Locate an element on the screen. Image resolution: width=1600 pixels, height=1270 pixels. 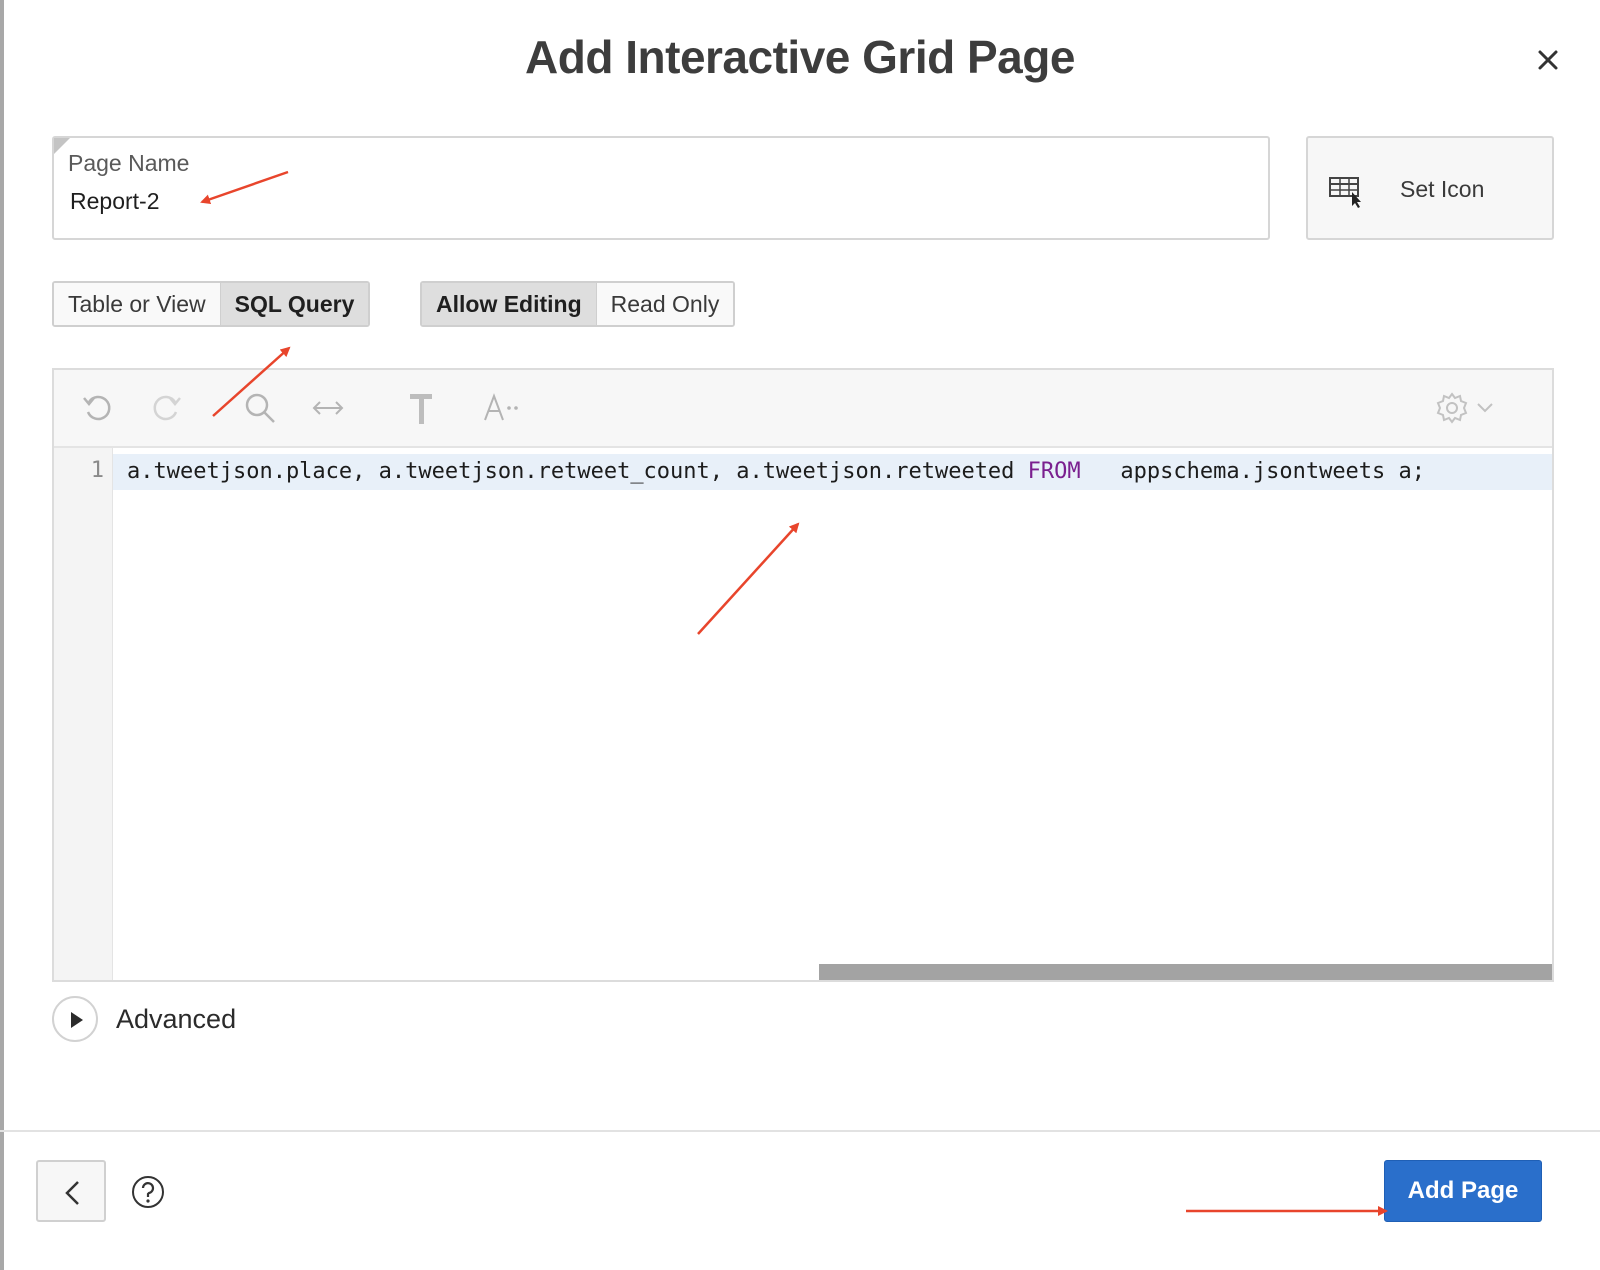
option-sql-query: SQL Query is located at coordinates (294, 304).